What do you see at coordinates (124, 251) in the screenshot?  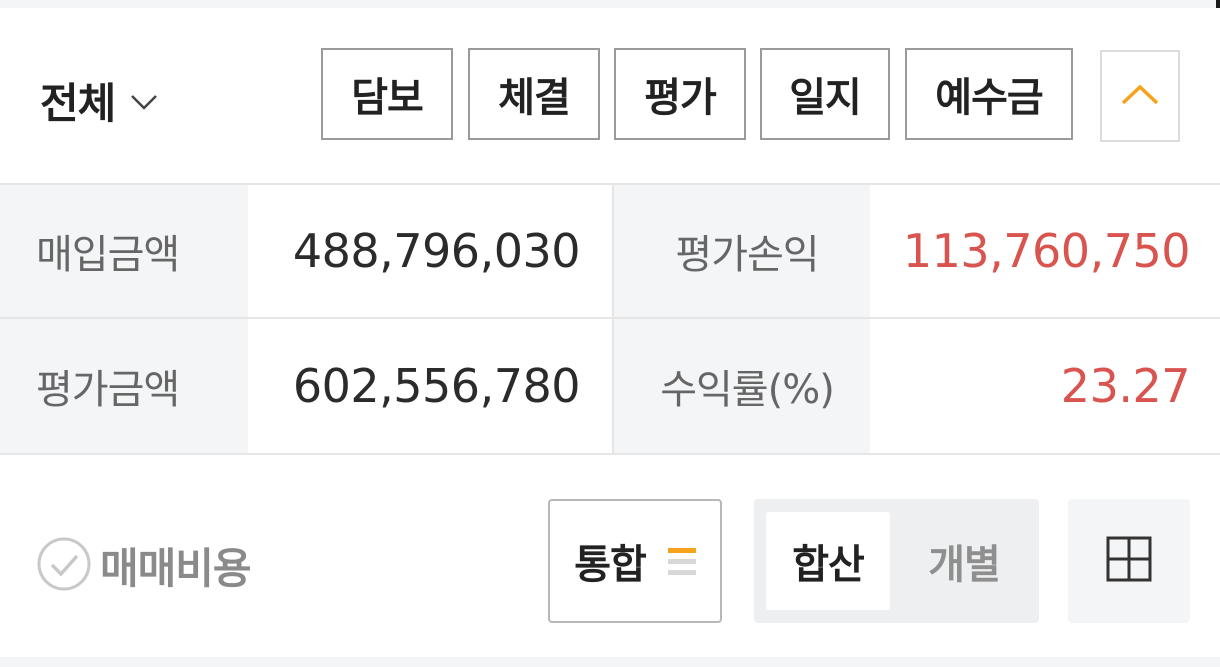 I see `purchase-amount-label: 매입금액` at bounding box center [124, 251].